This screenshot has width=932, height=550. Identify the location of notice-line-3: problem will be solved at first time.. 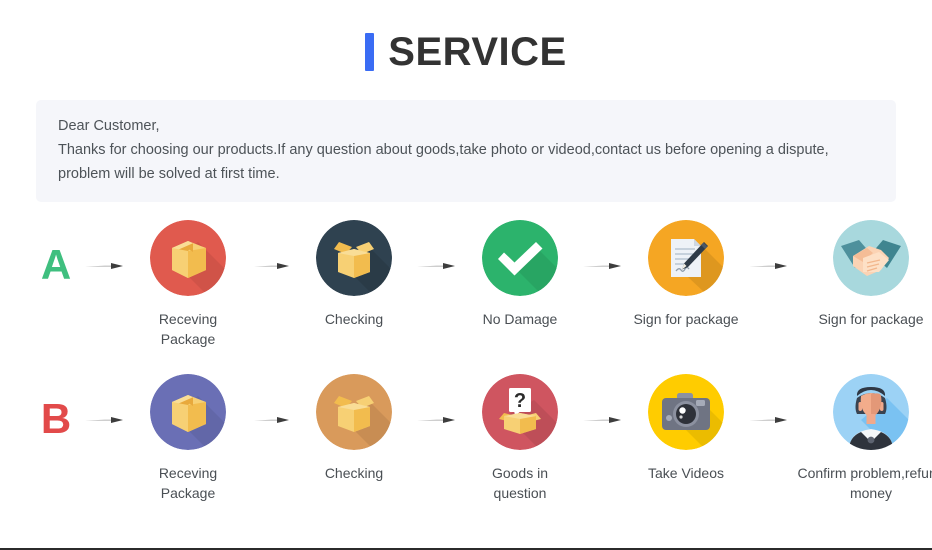
(169, 174).